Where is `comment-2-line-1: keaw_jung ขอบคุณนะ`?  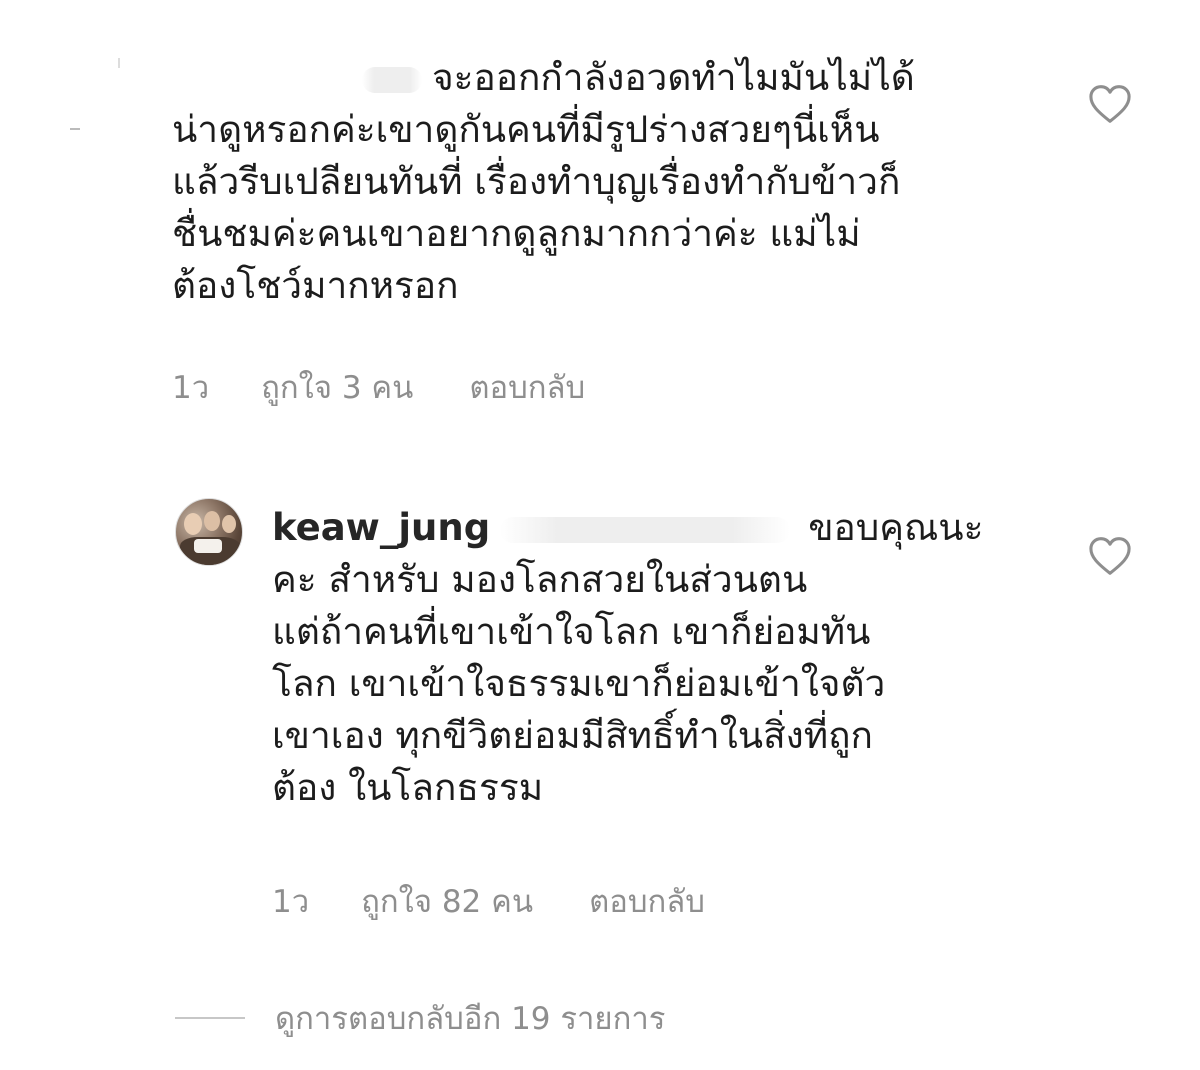 comment-2-line-1: keaw_jung ขอบคุณนะ is located at coordinates (627, 528).